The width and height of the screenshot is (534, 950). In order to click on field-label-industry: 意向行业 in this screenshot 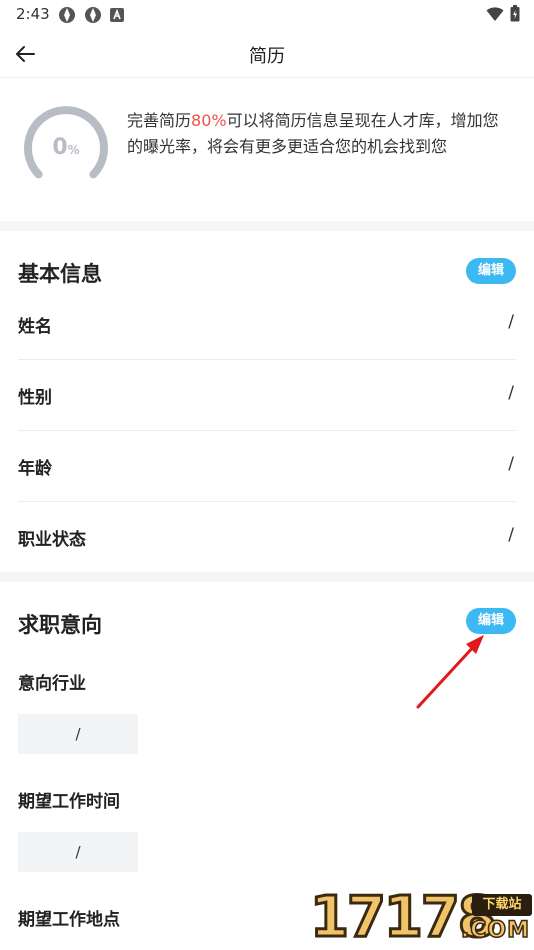, I will do `click(52, 684)`.